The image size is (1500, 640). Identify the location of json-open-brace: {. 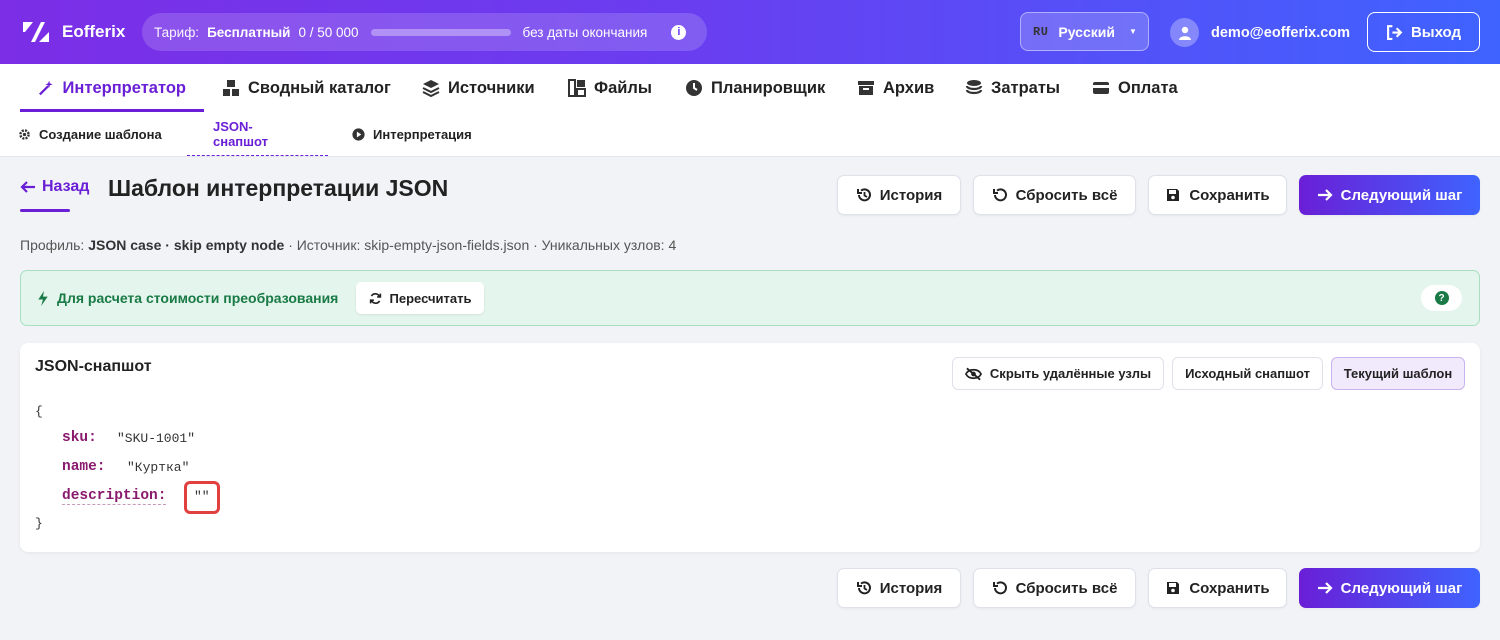
(39, 411).